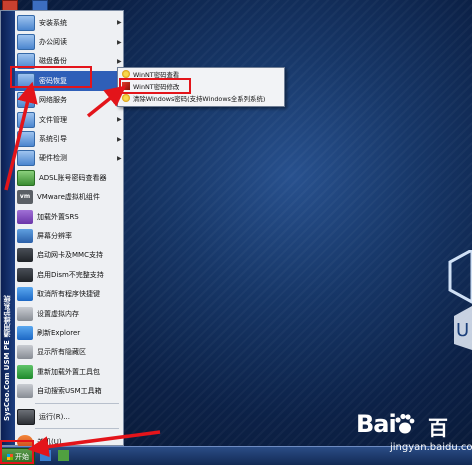 The height and width of the screenshot is (465, 472). I want to click on menu-item-network-service: 网络服务▶, so click(69, 100).